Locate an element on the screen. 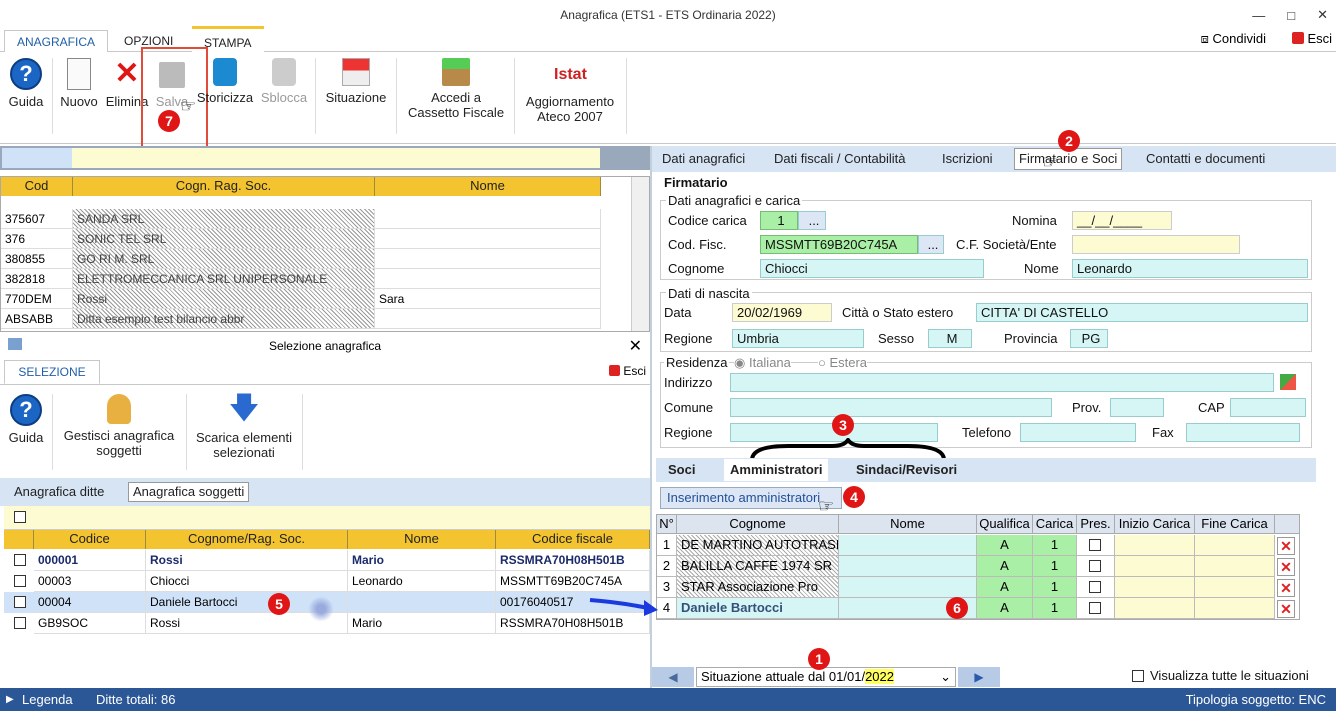 Image resolution: width=1336 pixels, height=711 pixels. cognome-cell: Daniele Bartocci is located at coordinates (758, 608).